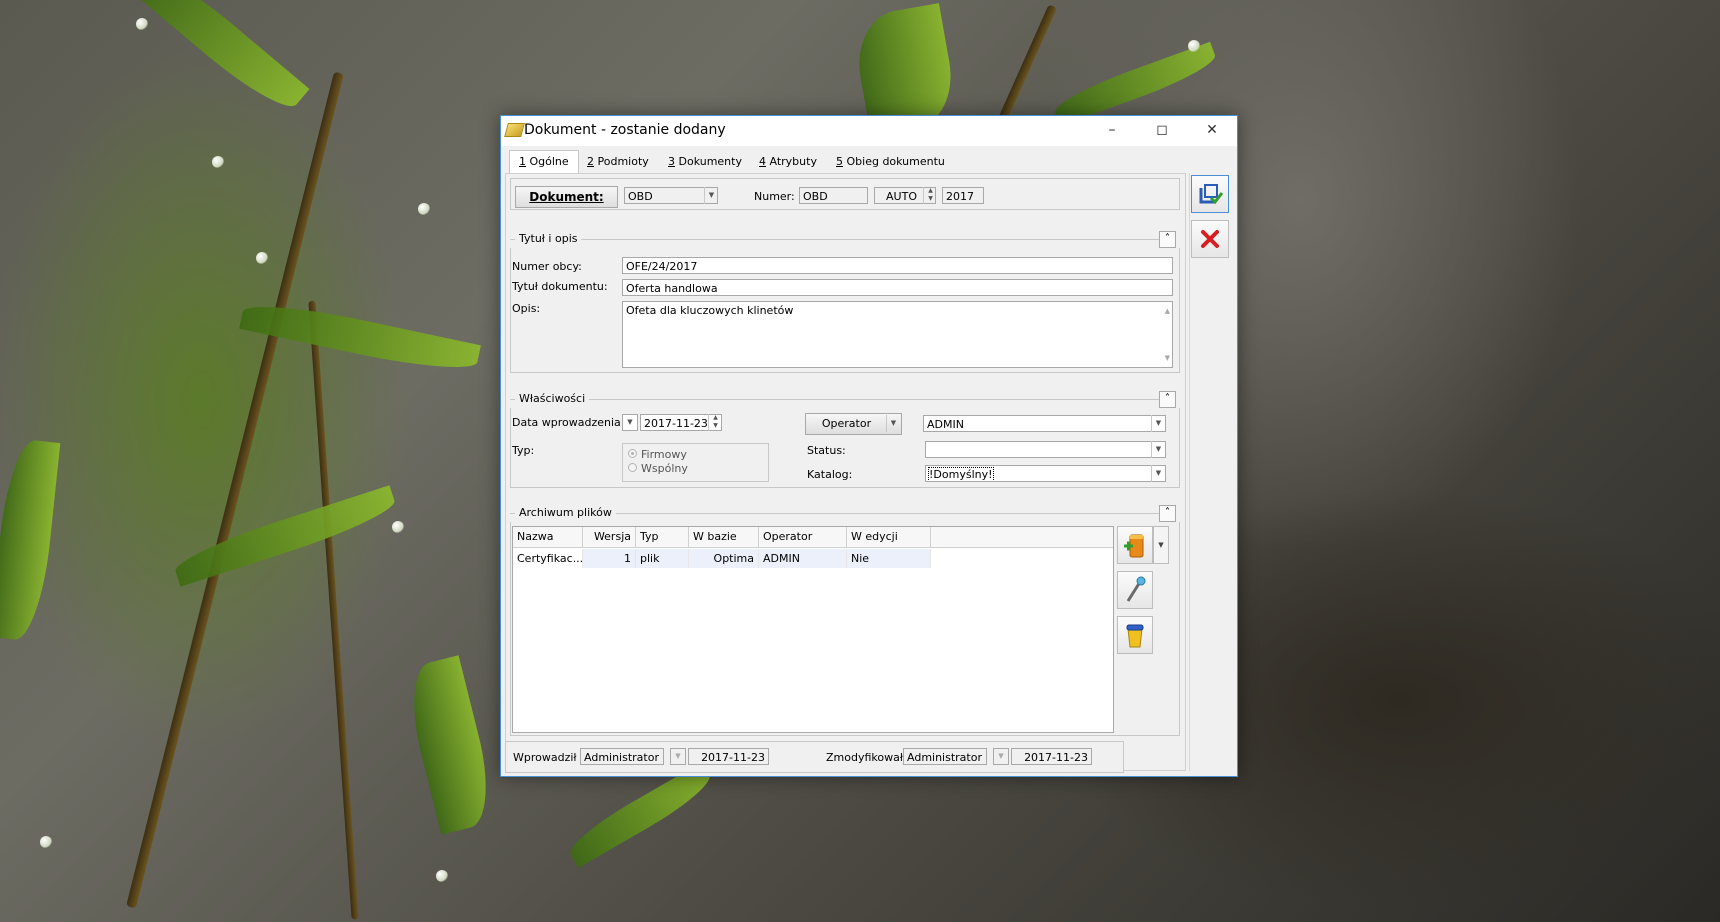  What do you see at coordinates (1045, 449) in the screenshot?
I see `status-select` at bounding box center [1045, 449].